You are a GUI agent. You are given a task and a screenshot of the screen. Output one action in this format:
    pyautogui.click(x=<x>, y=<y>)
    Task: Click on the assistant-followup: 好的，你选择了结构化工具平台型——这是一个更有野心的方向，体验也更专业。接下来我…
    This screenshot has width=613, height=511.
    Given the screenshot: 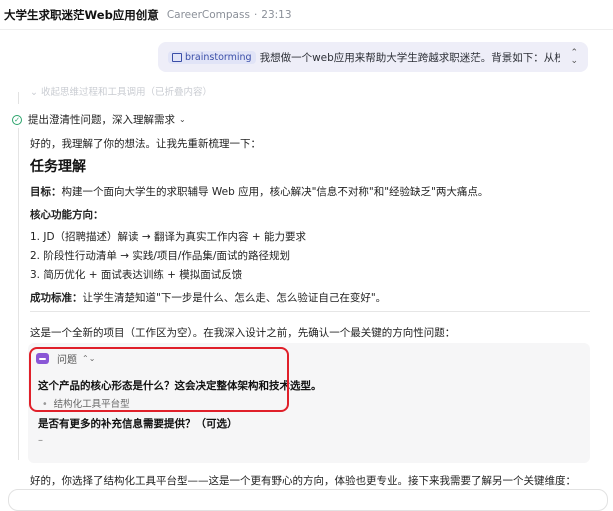 What is the action you would take?
    pyautogui.click(x=303, y=481)
    